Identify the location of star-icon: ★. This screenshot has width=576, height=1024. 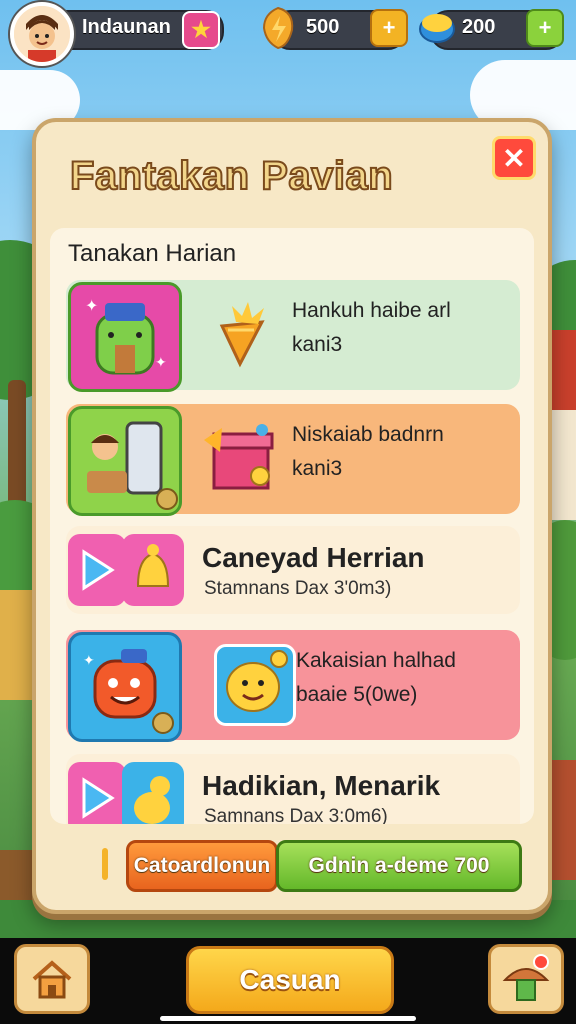
(201, 29).